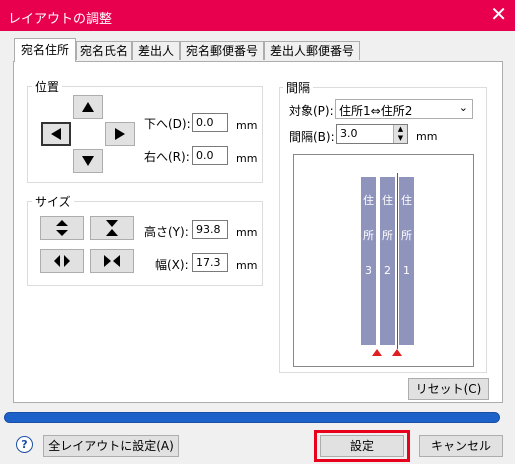 Image resolution: width=515 pixels, height=464 pixels. I want to click on cancel-button: キャンセル, so click(461, 446).